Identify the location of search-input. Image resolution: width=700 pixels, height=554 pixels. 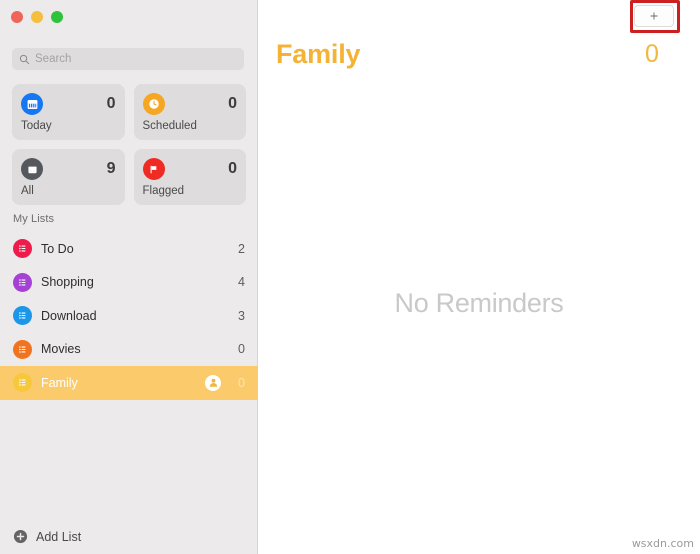
(136, 59).